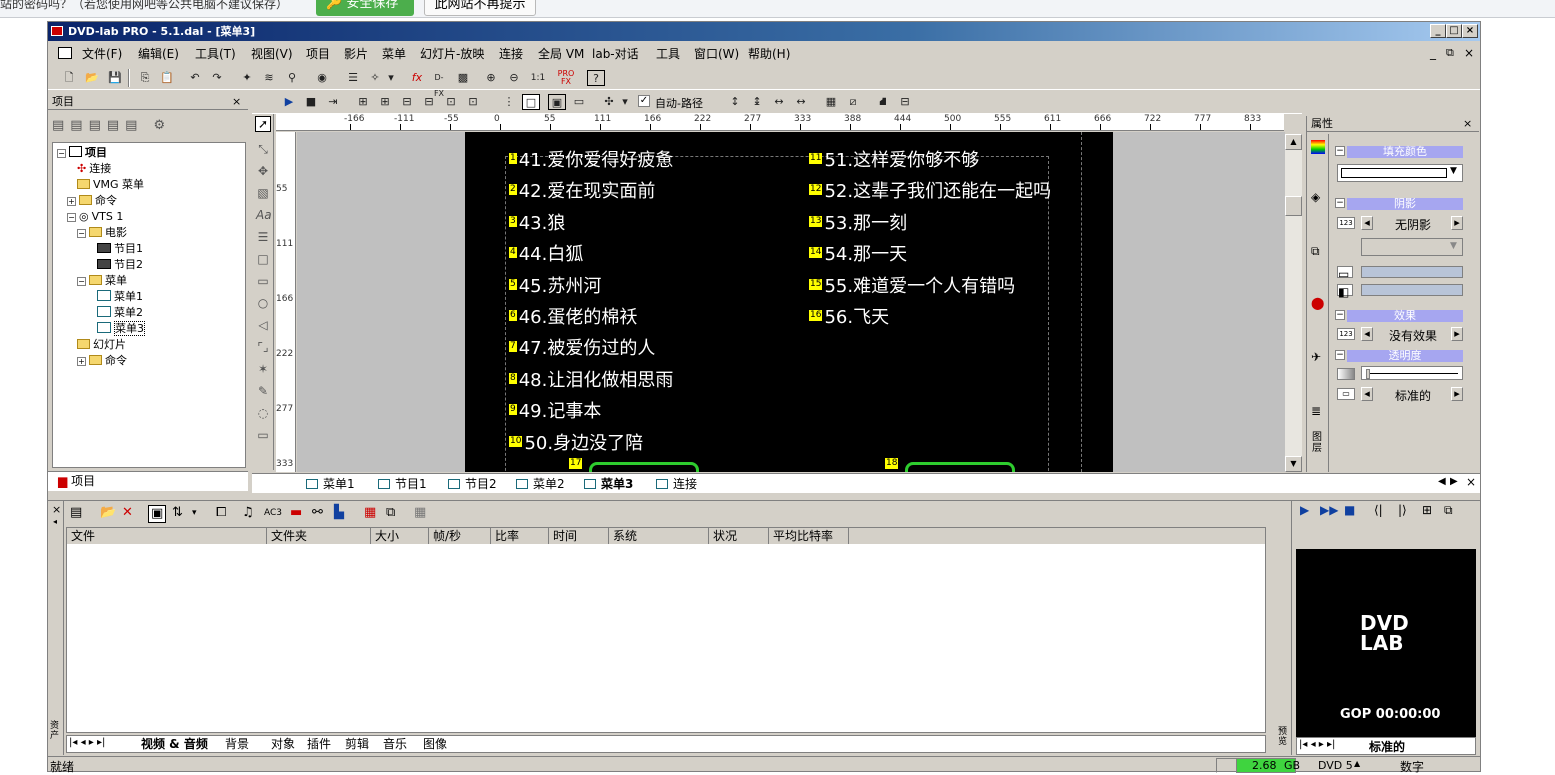 This screenshot has height=775, width=1555. Describe the element at coordinates (1433, 53) in the screenshot. I see `mdi-minimize-button: _` at that location.